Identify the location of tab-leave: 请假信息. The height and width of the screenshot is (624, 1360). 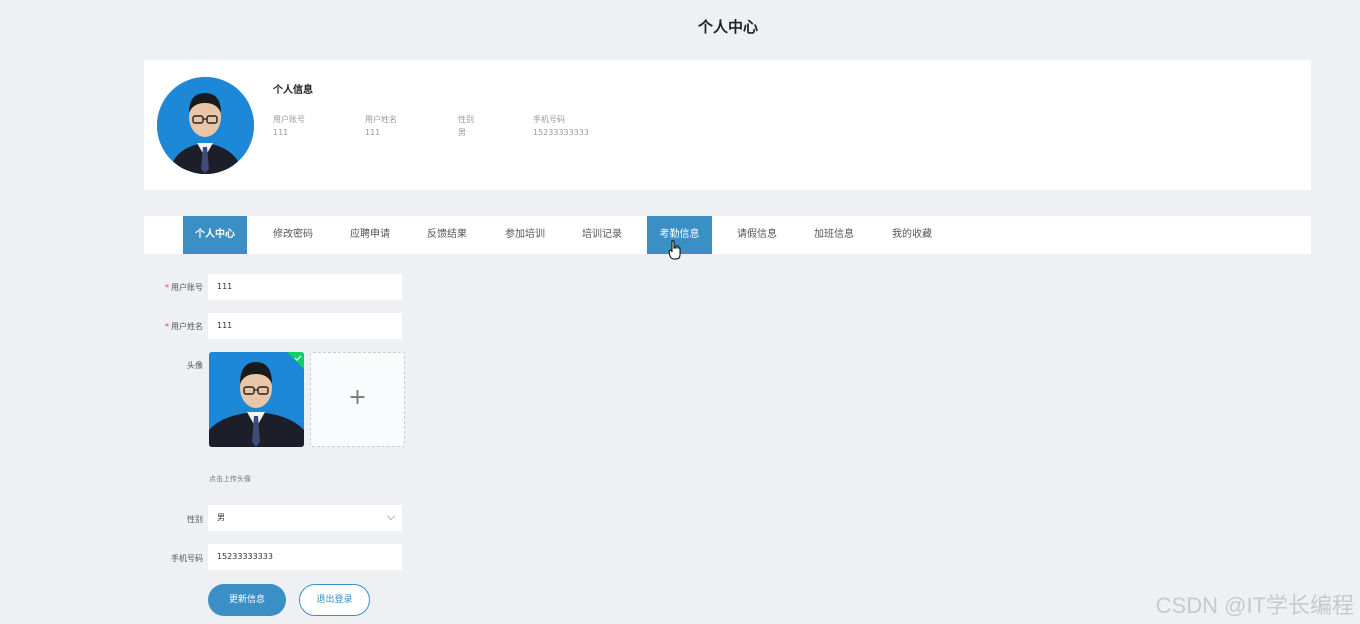
(757, 235).